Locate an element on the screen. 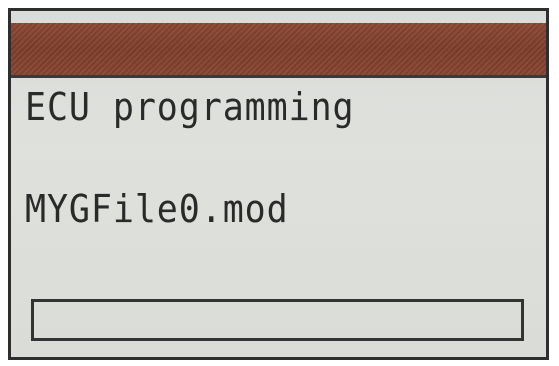  title-divider is located at coordinates (278, 76).